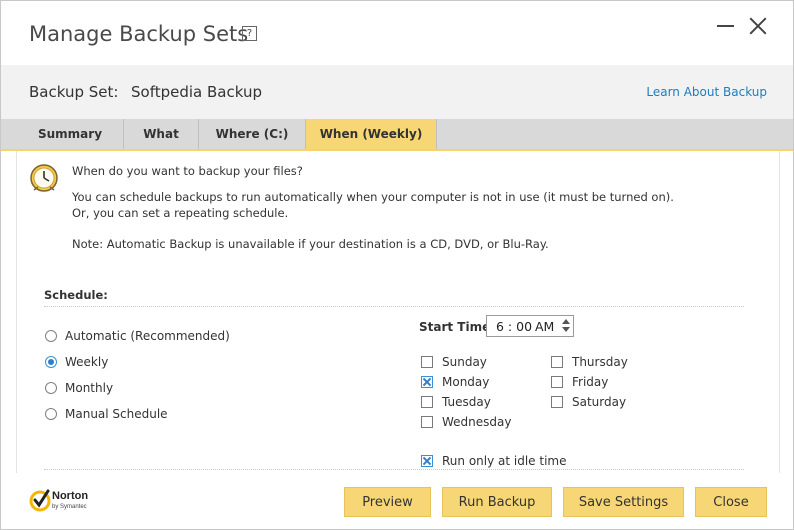 Image resolution: width=794 pixels, height=530 pixels. Describe the element at coordinates (40, 500) in the screenshot. I see `norton-check-icon` at that location.